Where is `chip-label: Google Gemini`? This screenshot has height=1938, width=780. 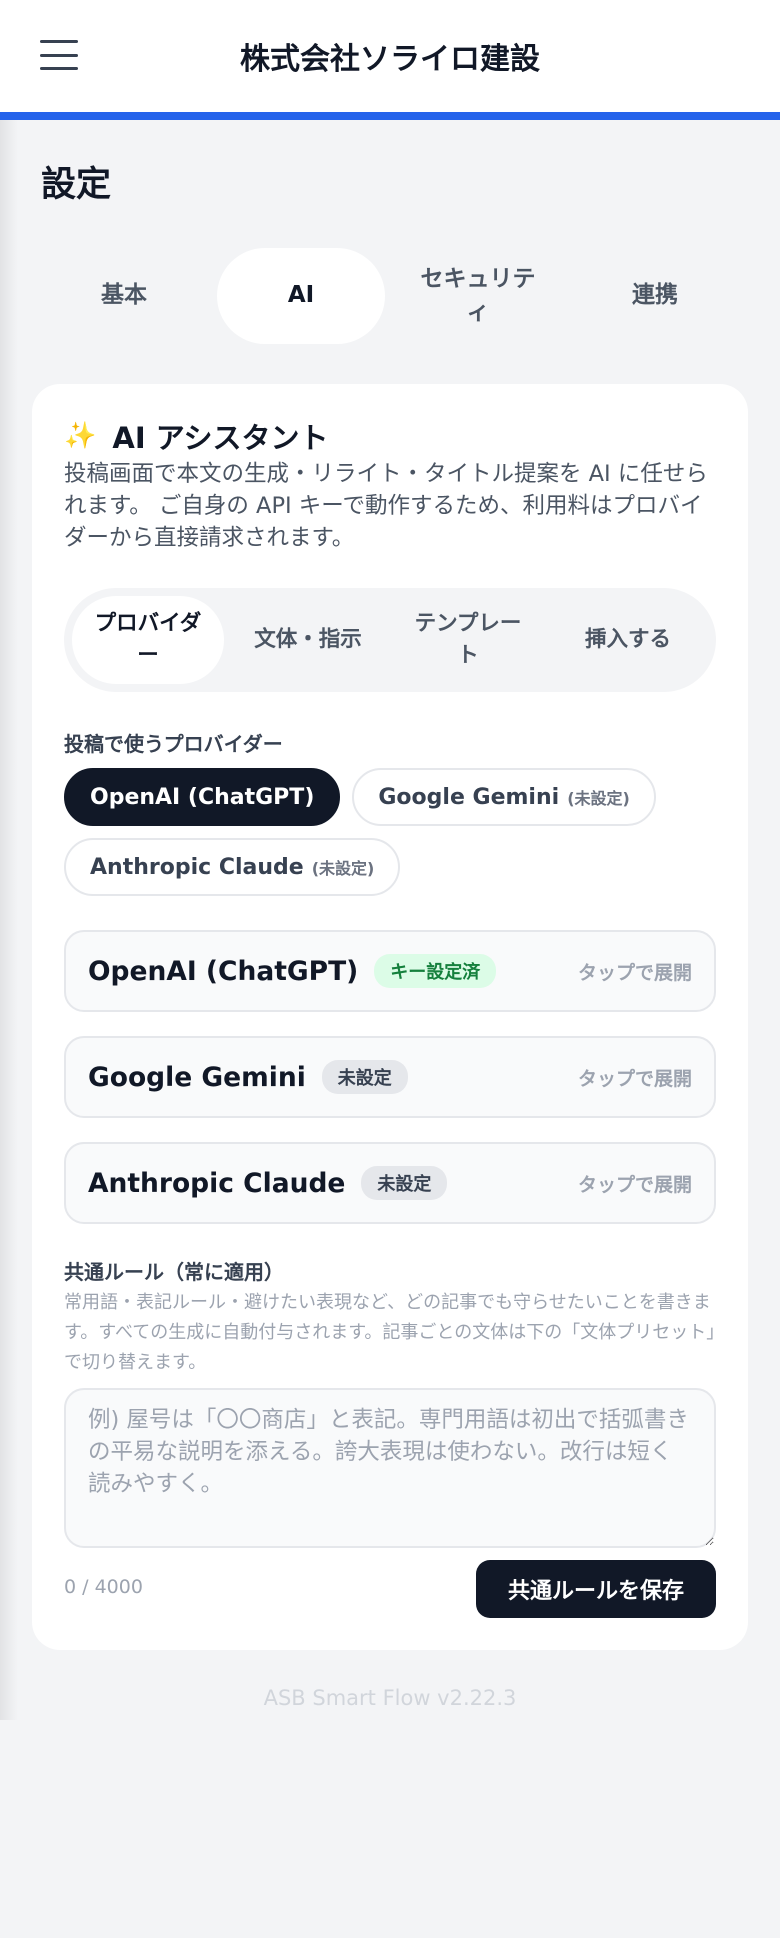
chip-label: Google Gemini is located at coordinates (469, 797).